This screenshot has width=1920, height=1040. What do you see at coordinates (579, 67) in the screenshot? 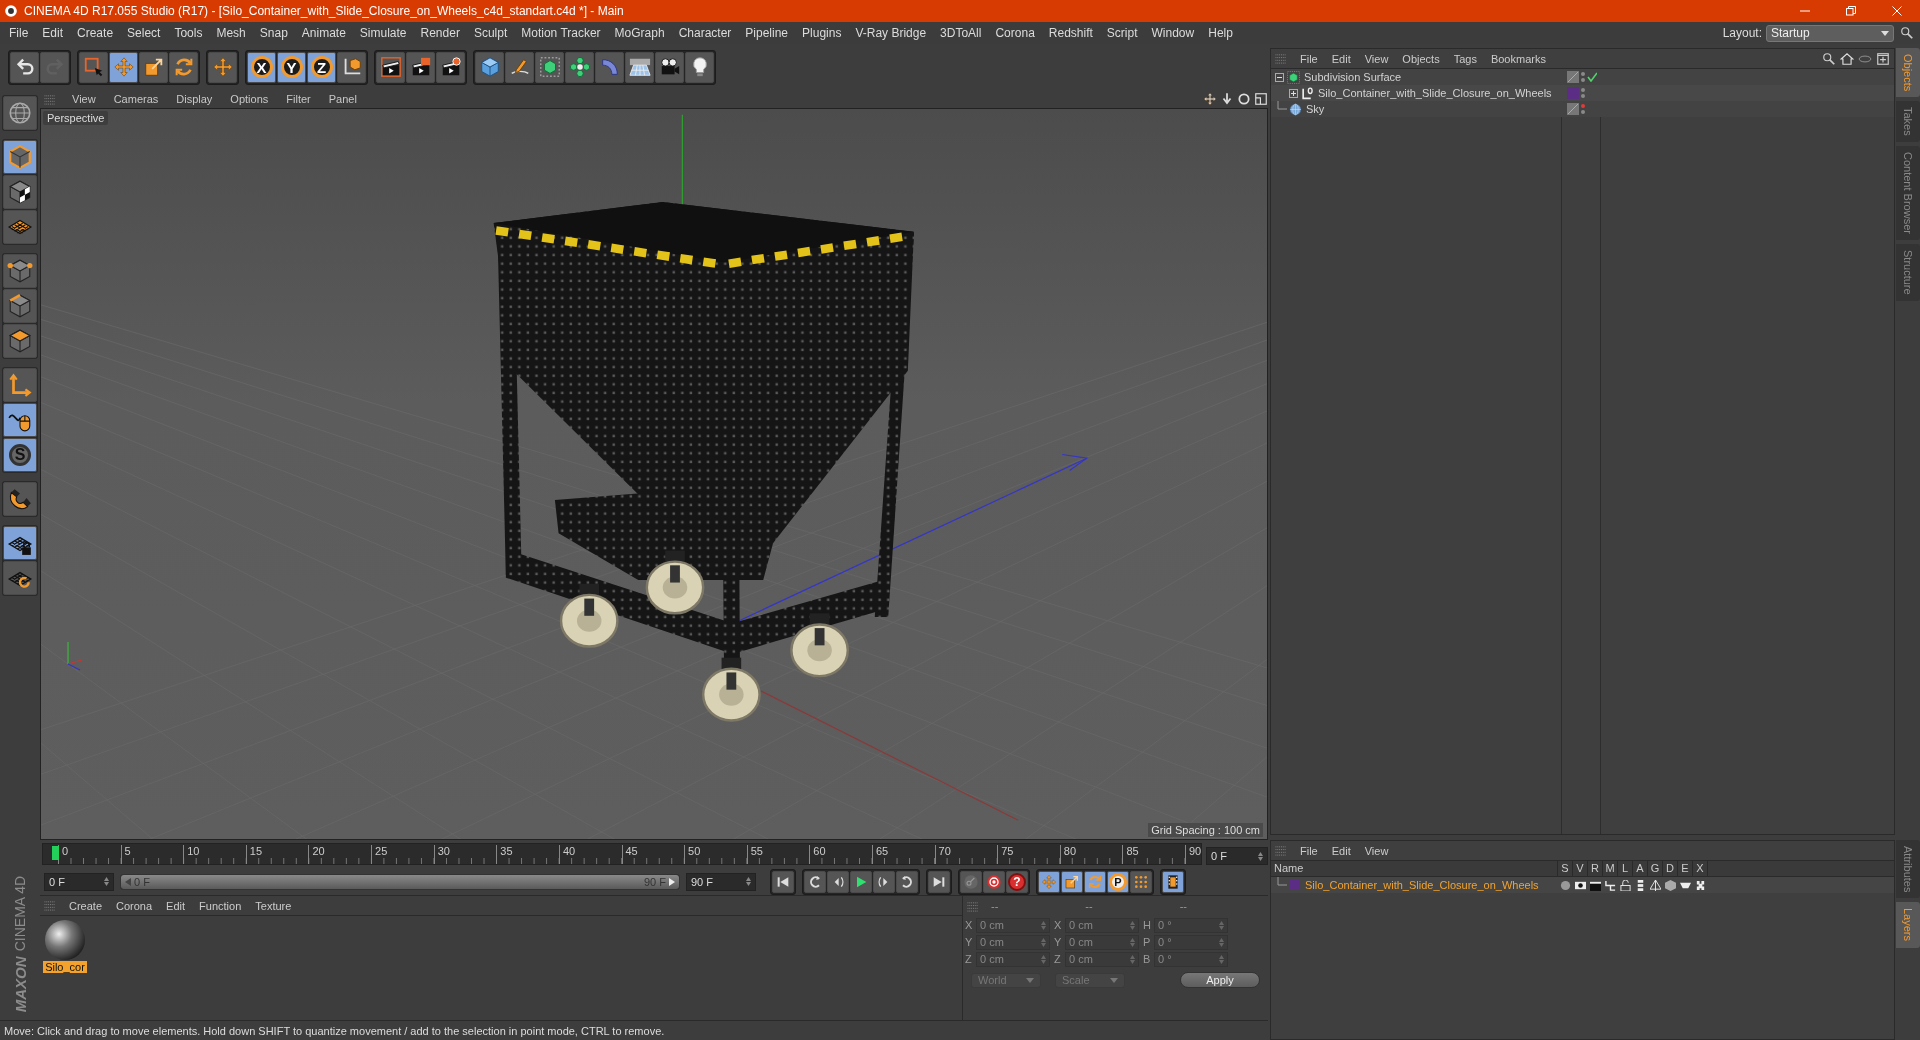
I see `cloner-button` at bounding box center [579, 67].